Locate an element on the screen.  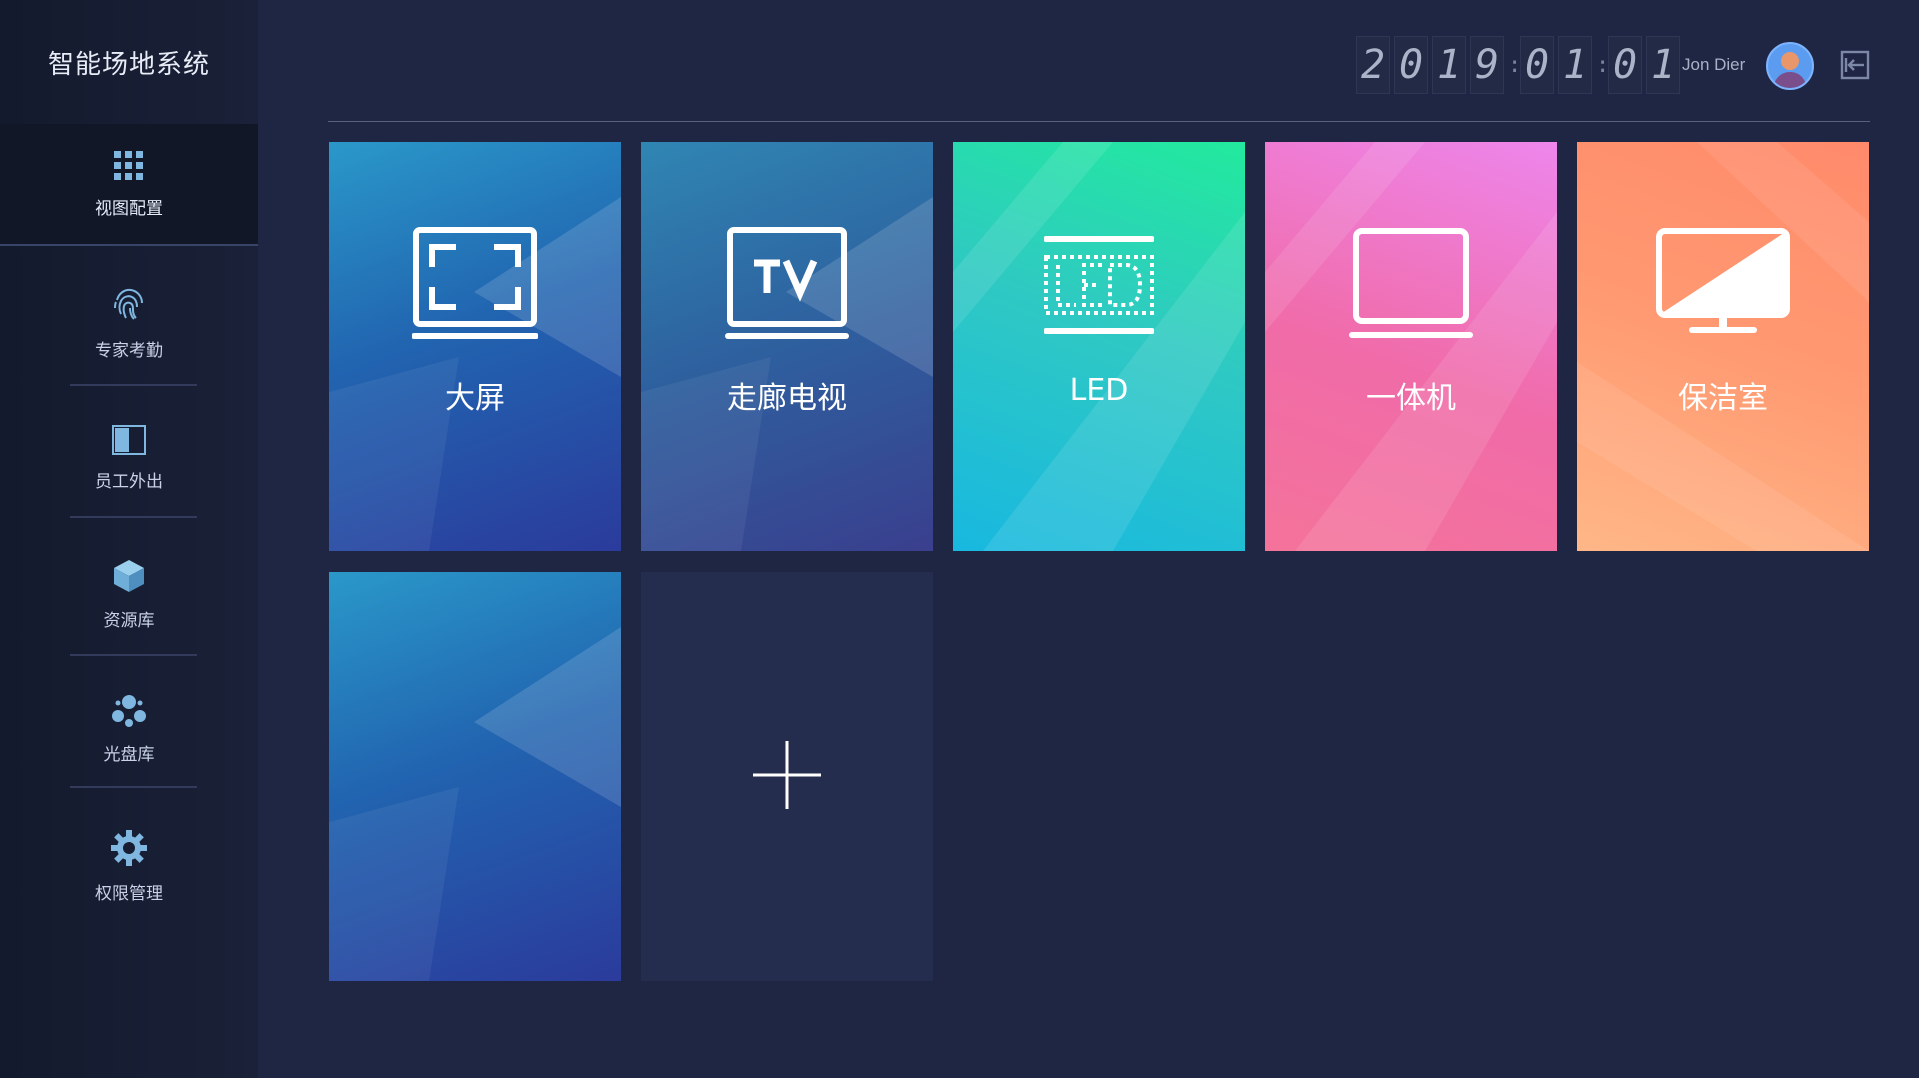
sidebar-item-label: 资源库 is located at coordinates (129, 620).